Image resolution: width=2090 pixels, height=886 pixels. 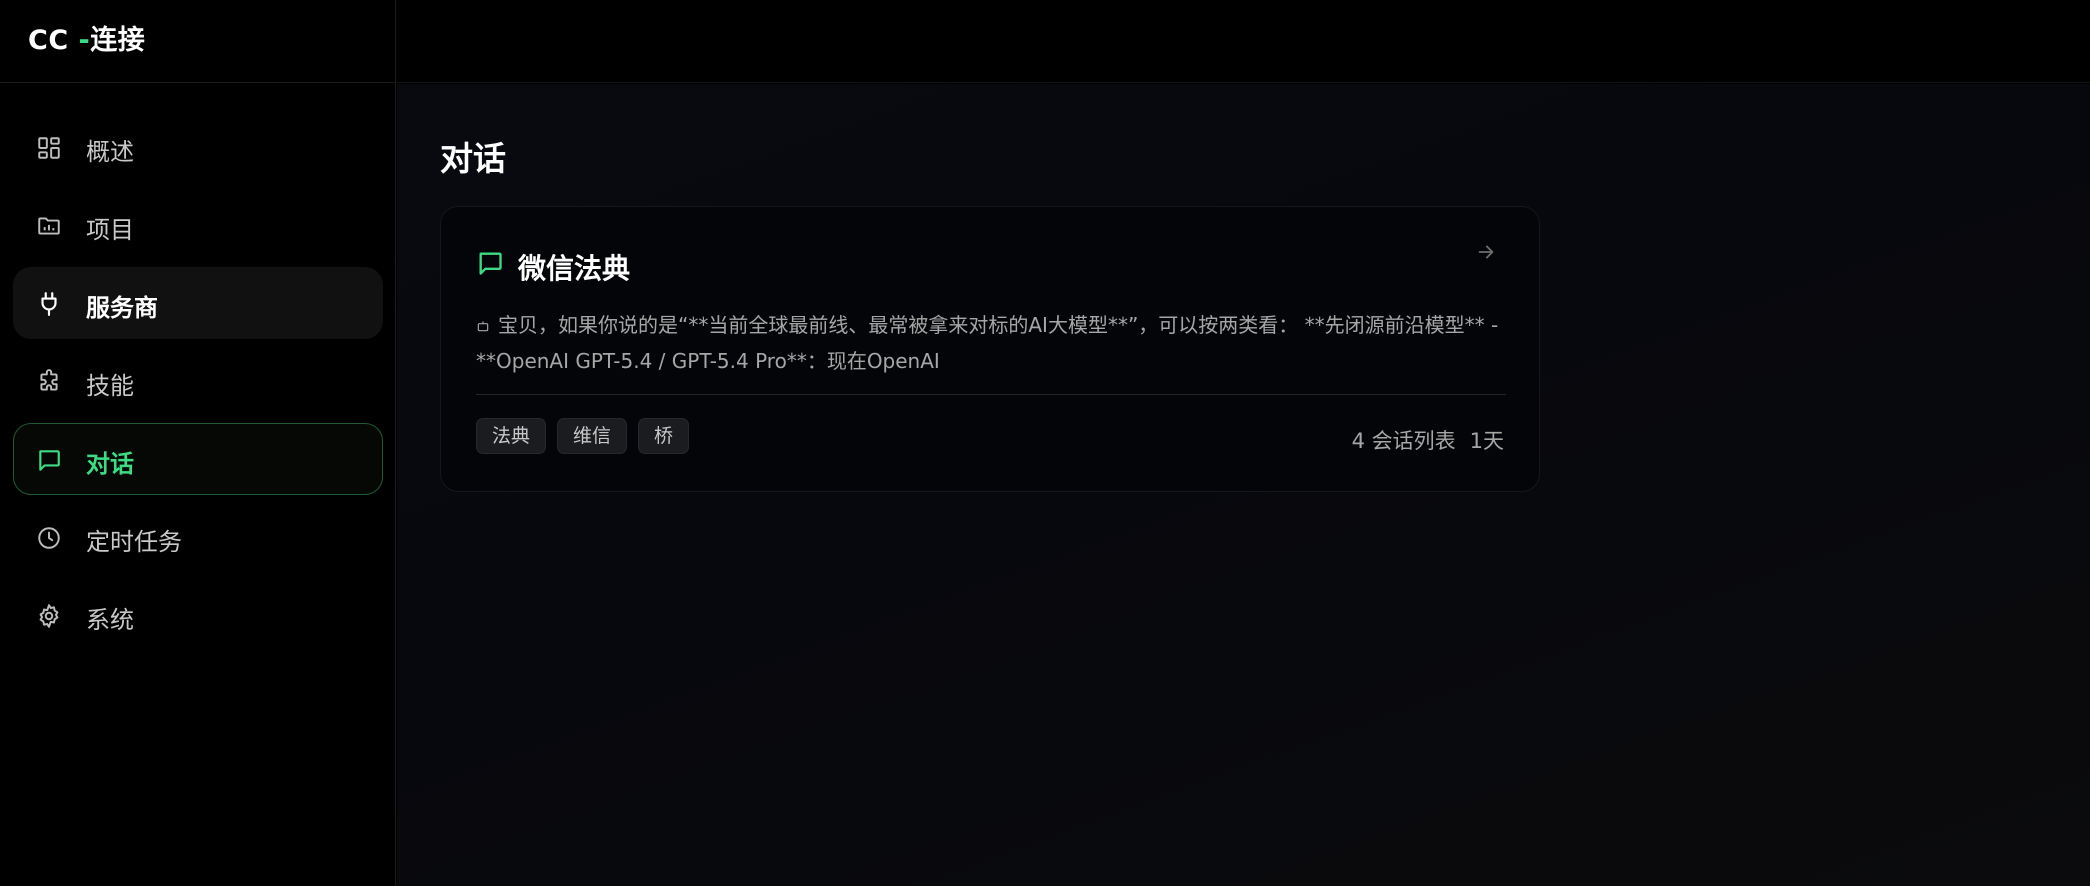 I want to click on sidebar-nav: 概述 项目 服务商 技能 对话 定时任务 系统, so click(x=198, y=384).